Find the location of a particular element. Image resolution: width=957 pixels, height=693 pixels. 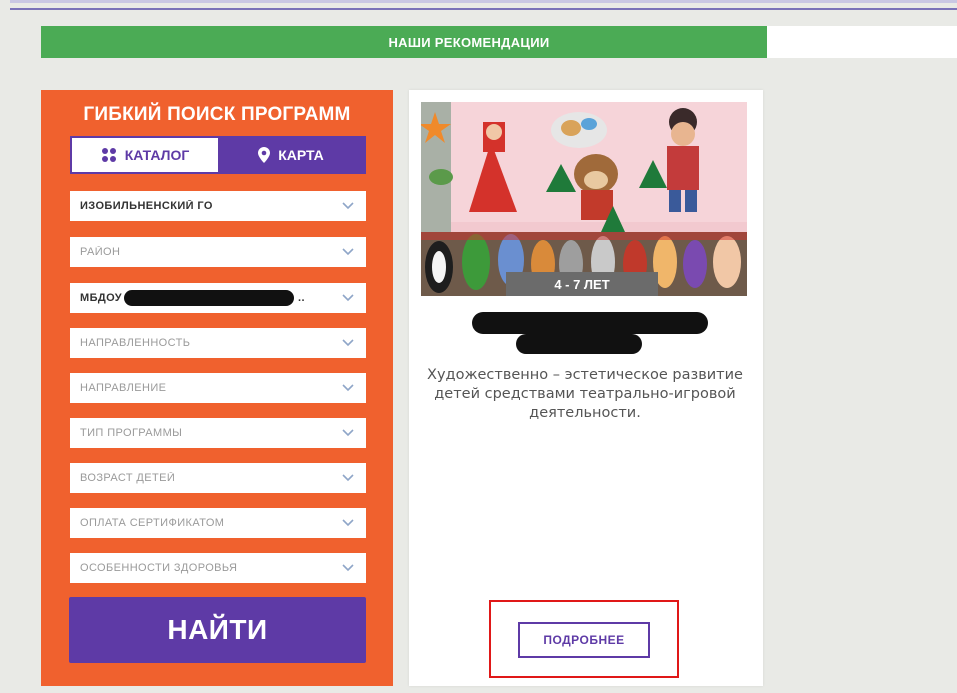

health-features-placeholder: ОСОБЕННОСТИ ЗДОРОВЬЯ is located at coordinates (159, 568).